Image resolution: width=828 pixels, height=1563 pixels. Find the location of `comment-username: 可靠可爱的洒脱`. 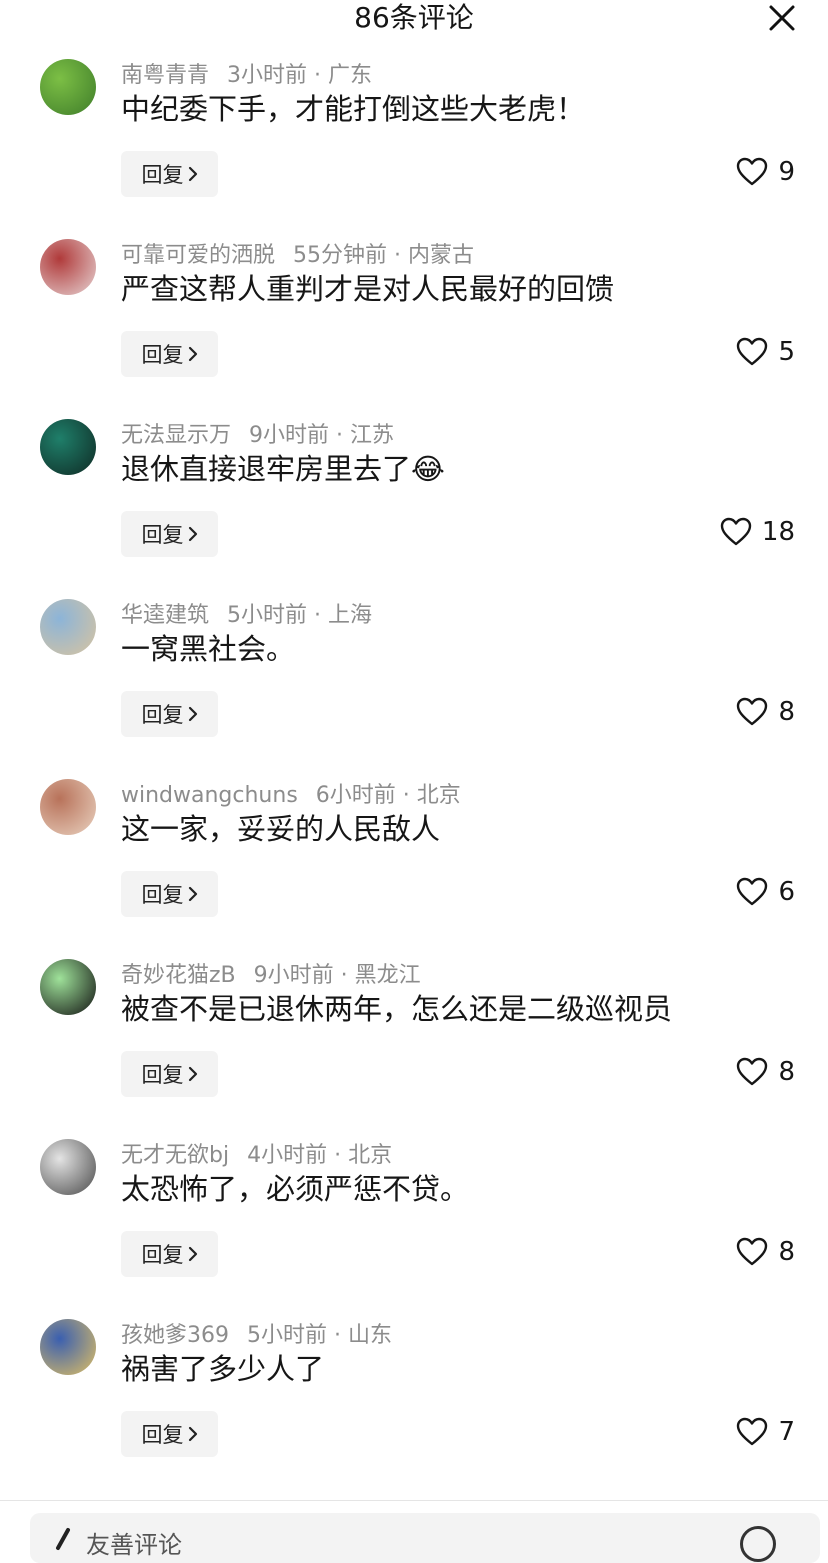

comment-username: 可靠可爱的洒脱 is located at coordinates (198, 255).